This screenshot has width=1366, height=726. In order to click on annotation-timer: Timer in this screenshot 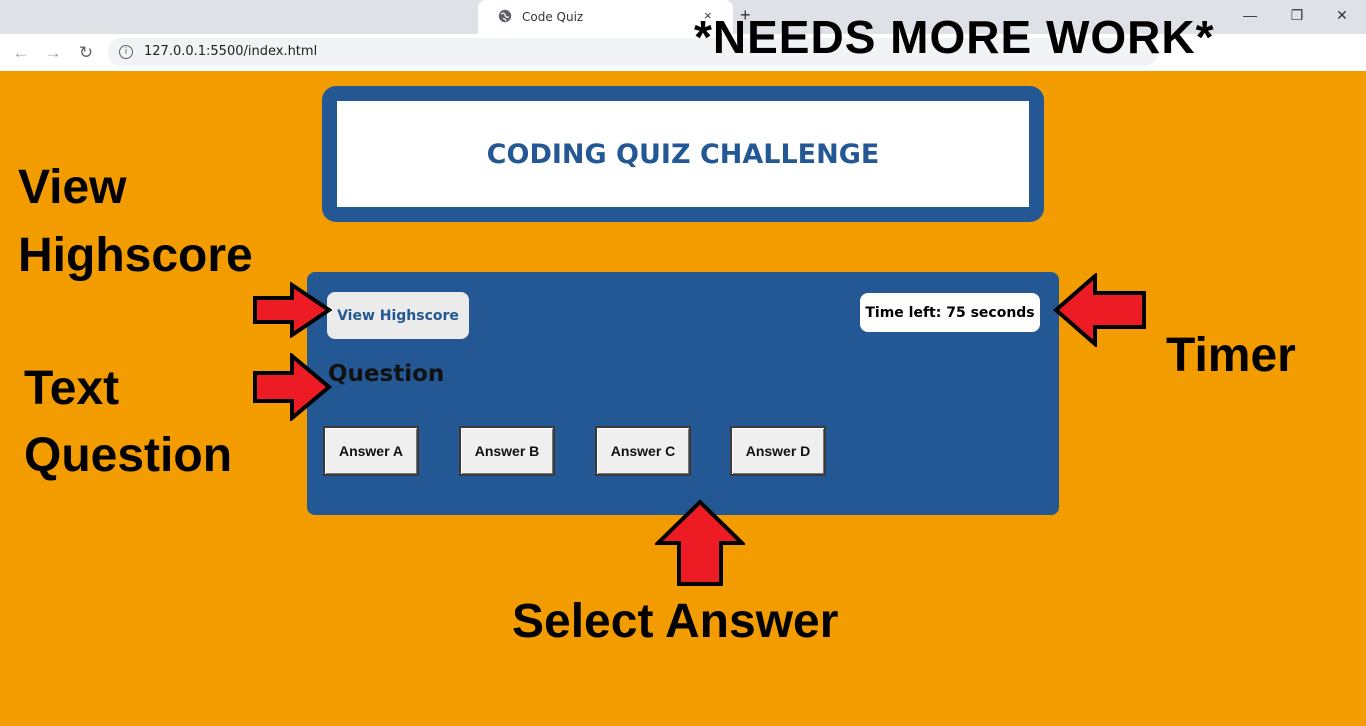, I will do `click(1231, 355)`.